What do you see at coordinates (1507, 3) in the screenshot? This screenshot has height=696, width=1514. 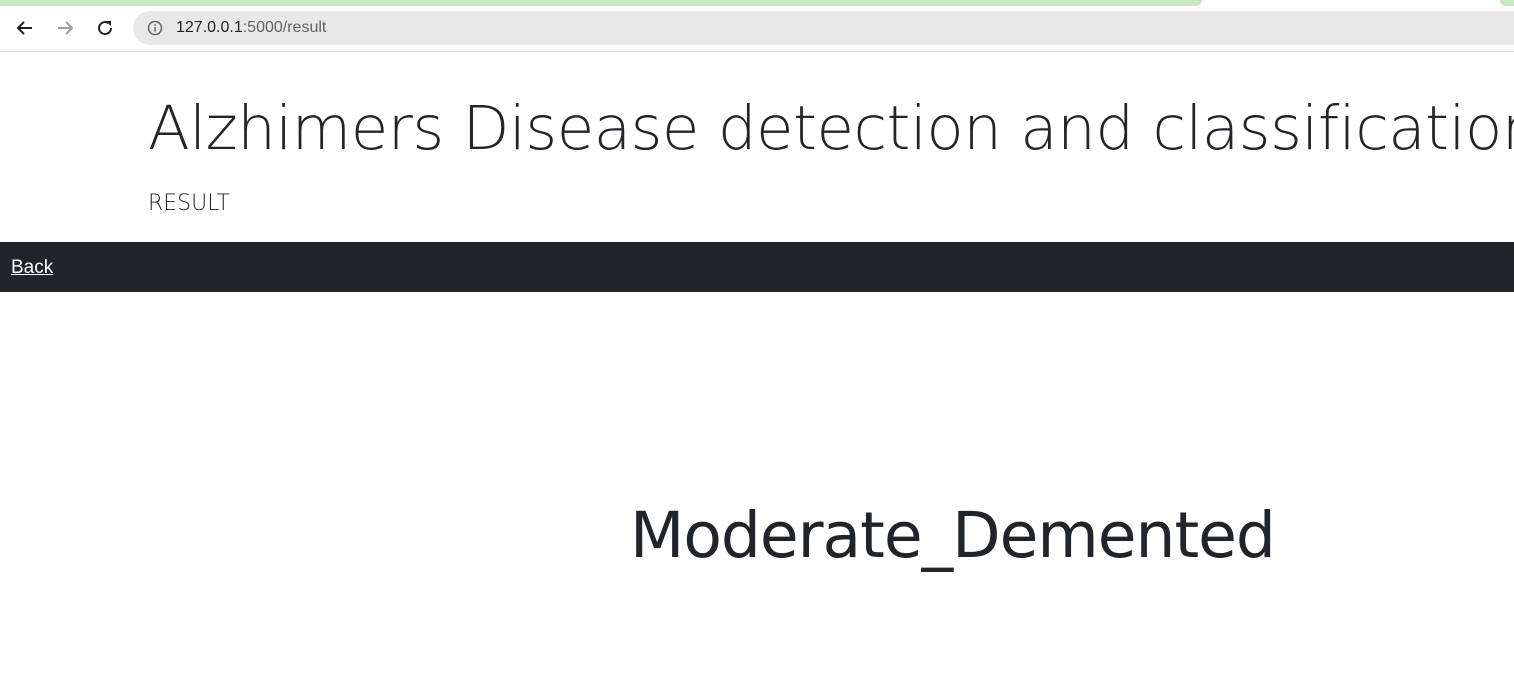 I see `tab-indicator-right` at bounding box center [1507, 3].